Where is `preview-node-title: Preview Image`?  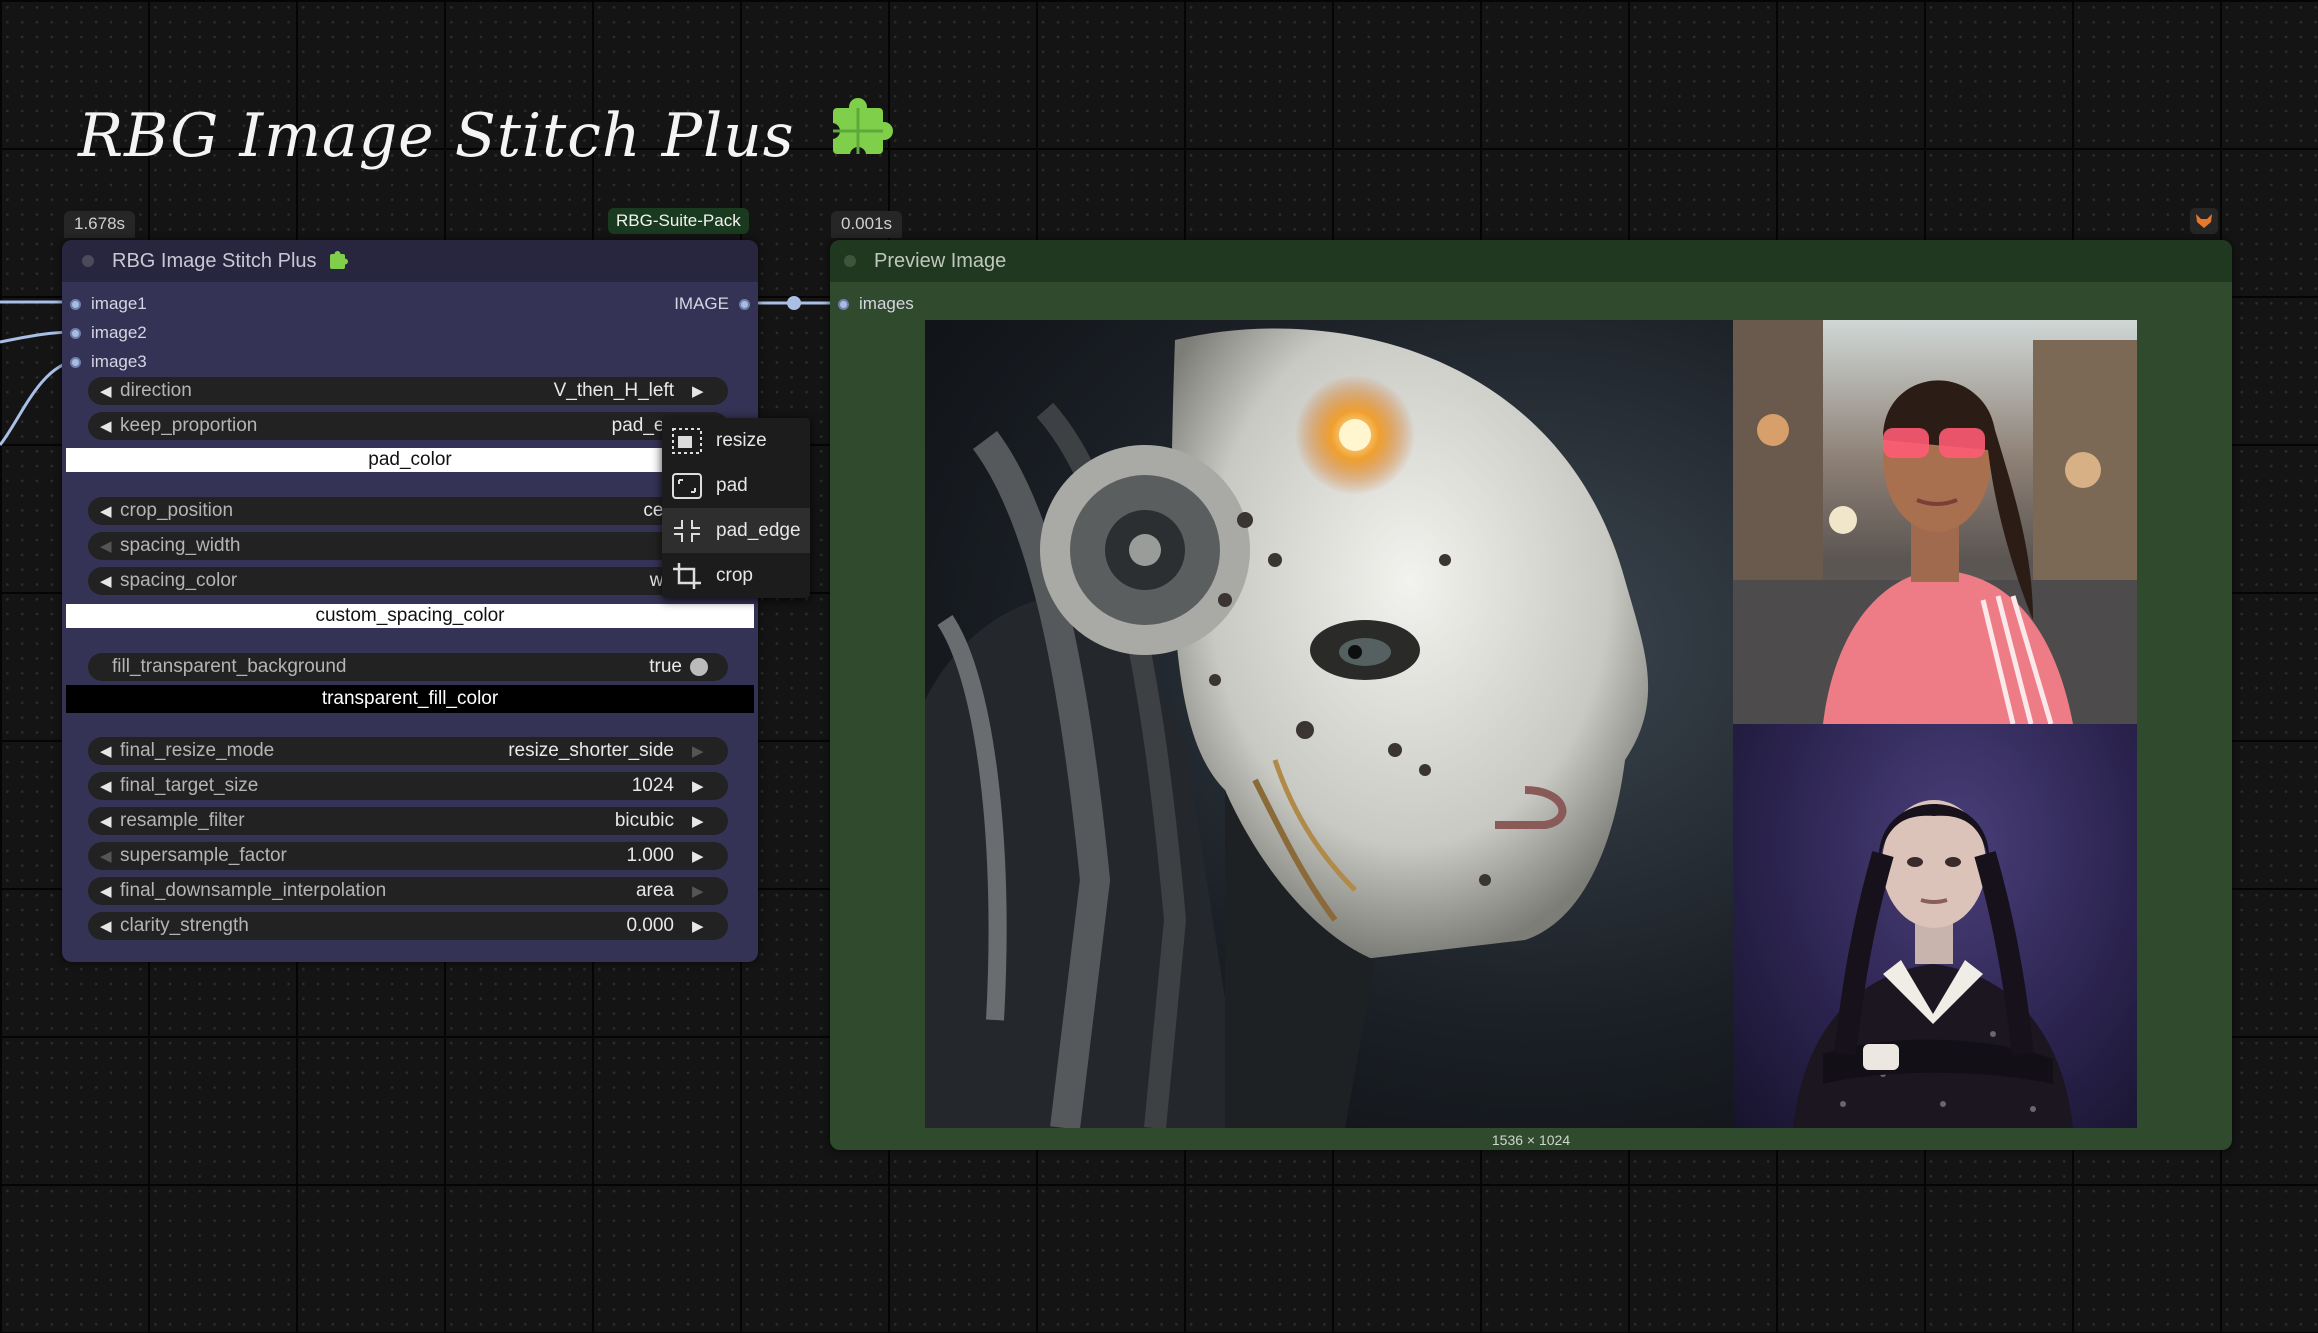
preview-node-title: Preview Image is located at coordinates (940, 260).